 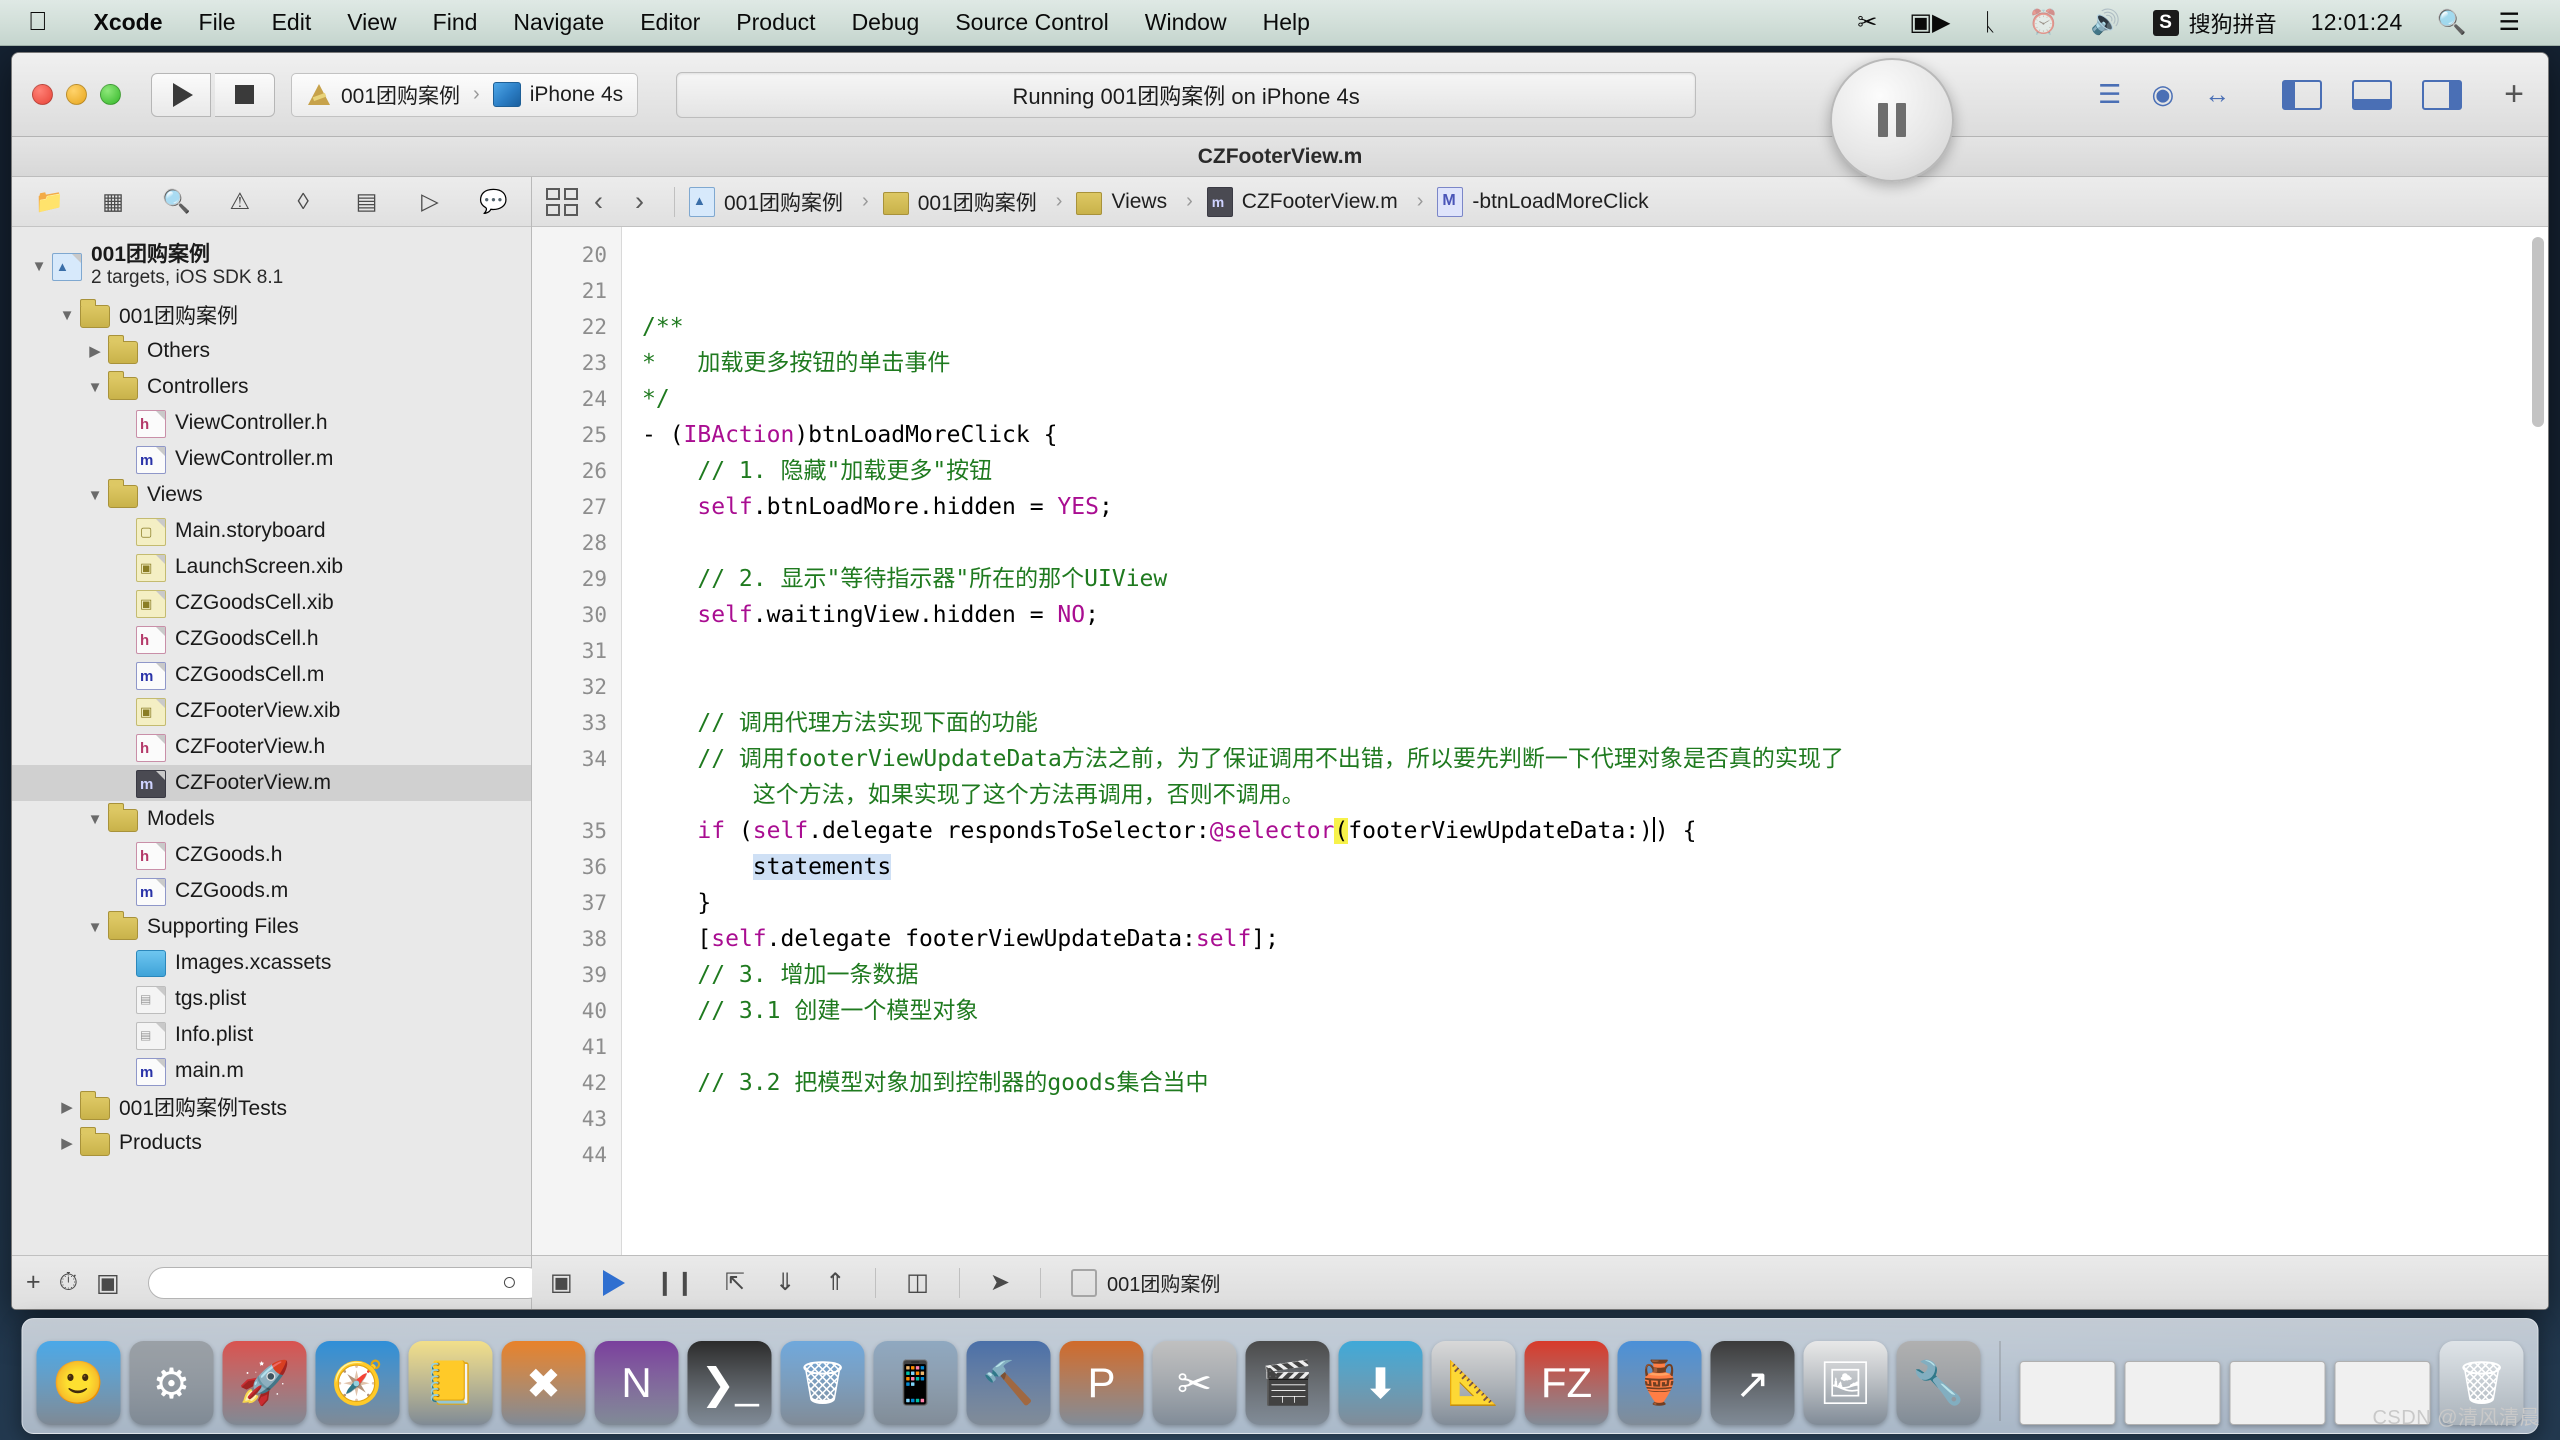 I want to click on network-icon: ↗, so click(x=1752, y=1383).